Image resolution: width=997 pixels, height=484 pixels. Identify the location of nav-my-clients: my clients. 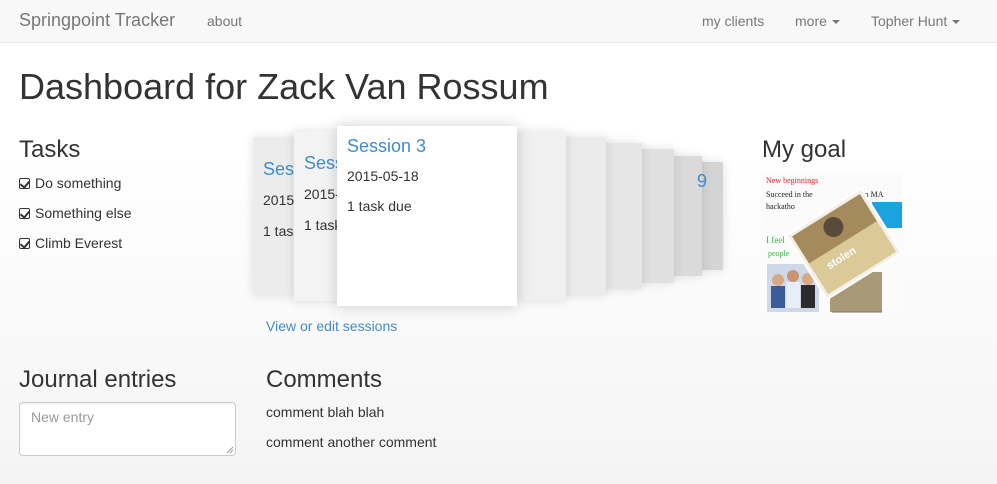
(733, 21).